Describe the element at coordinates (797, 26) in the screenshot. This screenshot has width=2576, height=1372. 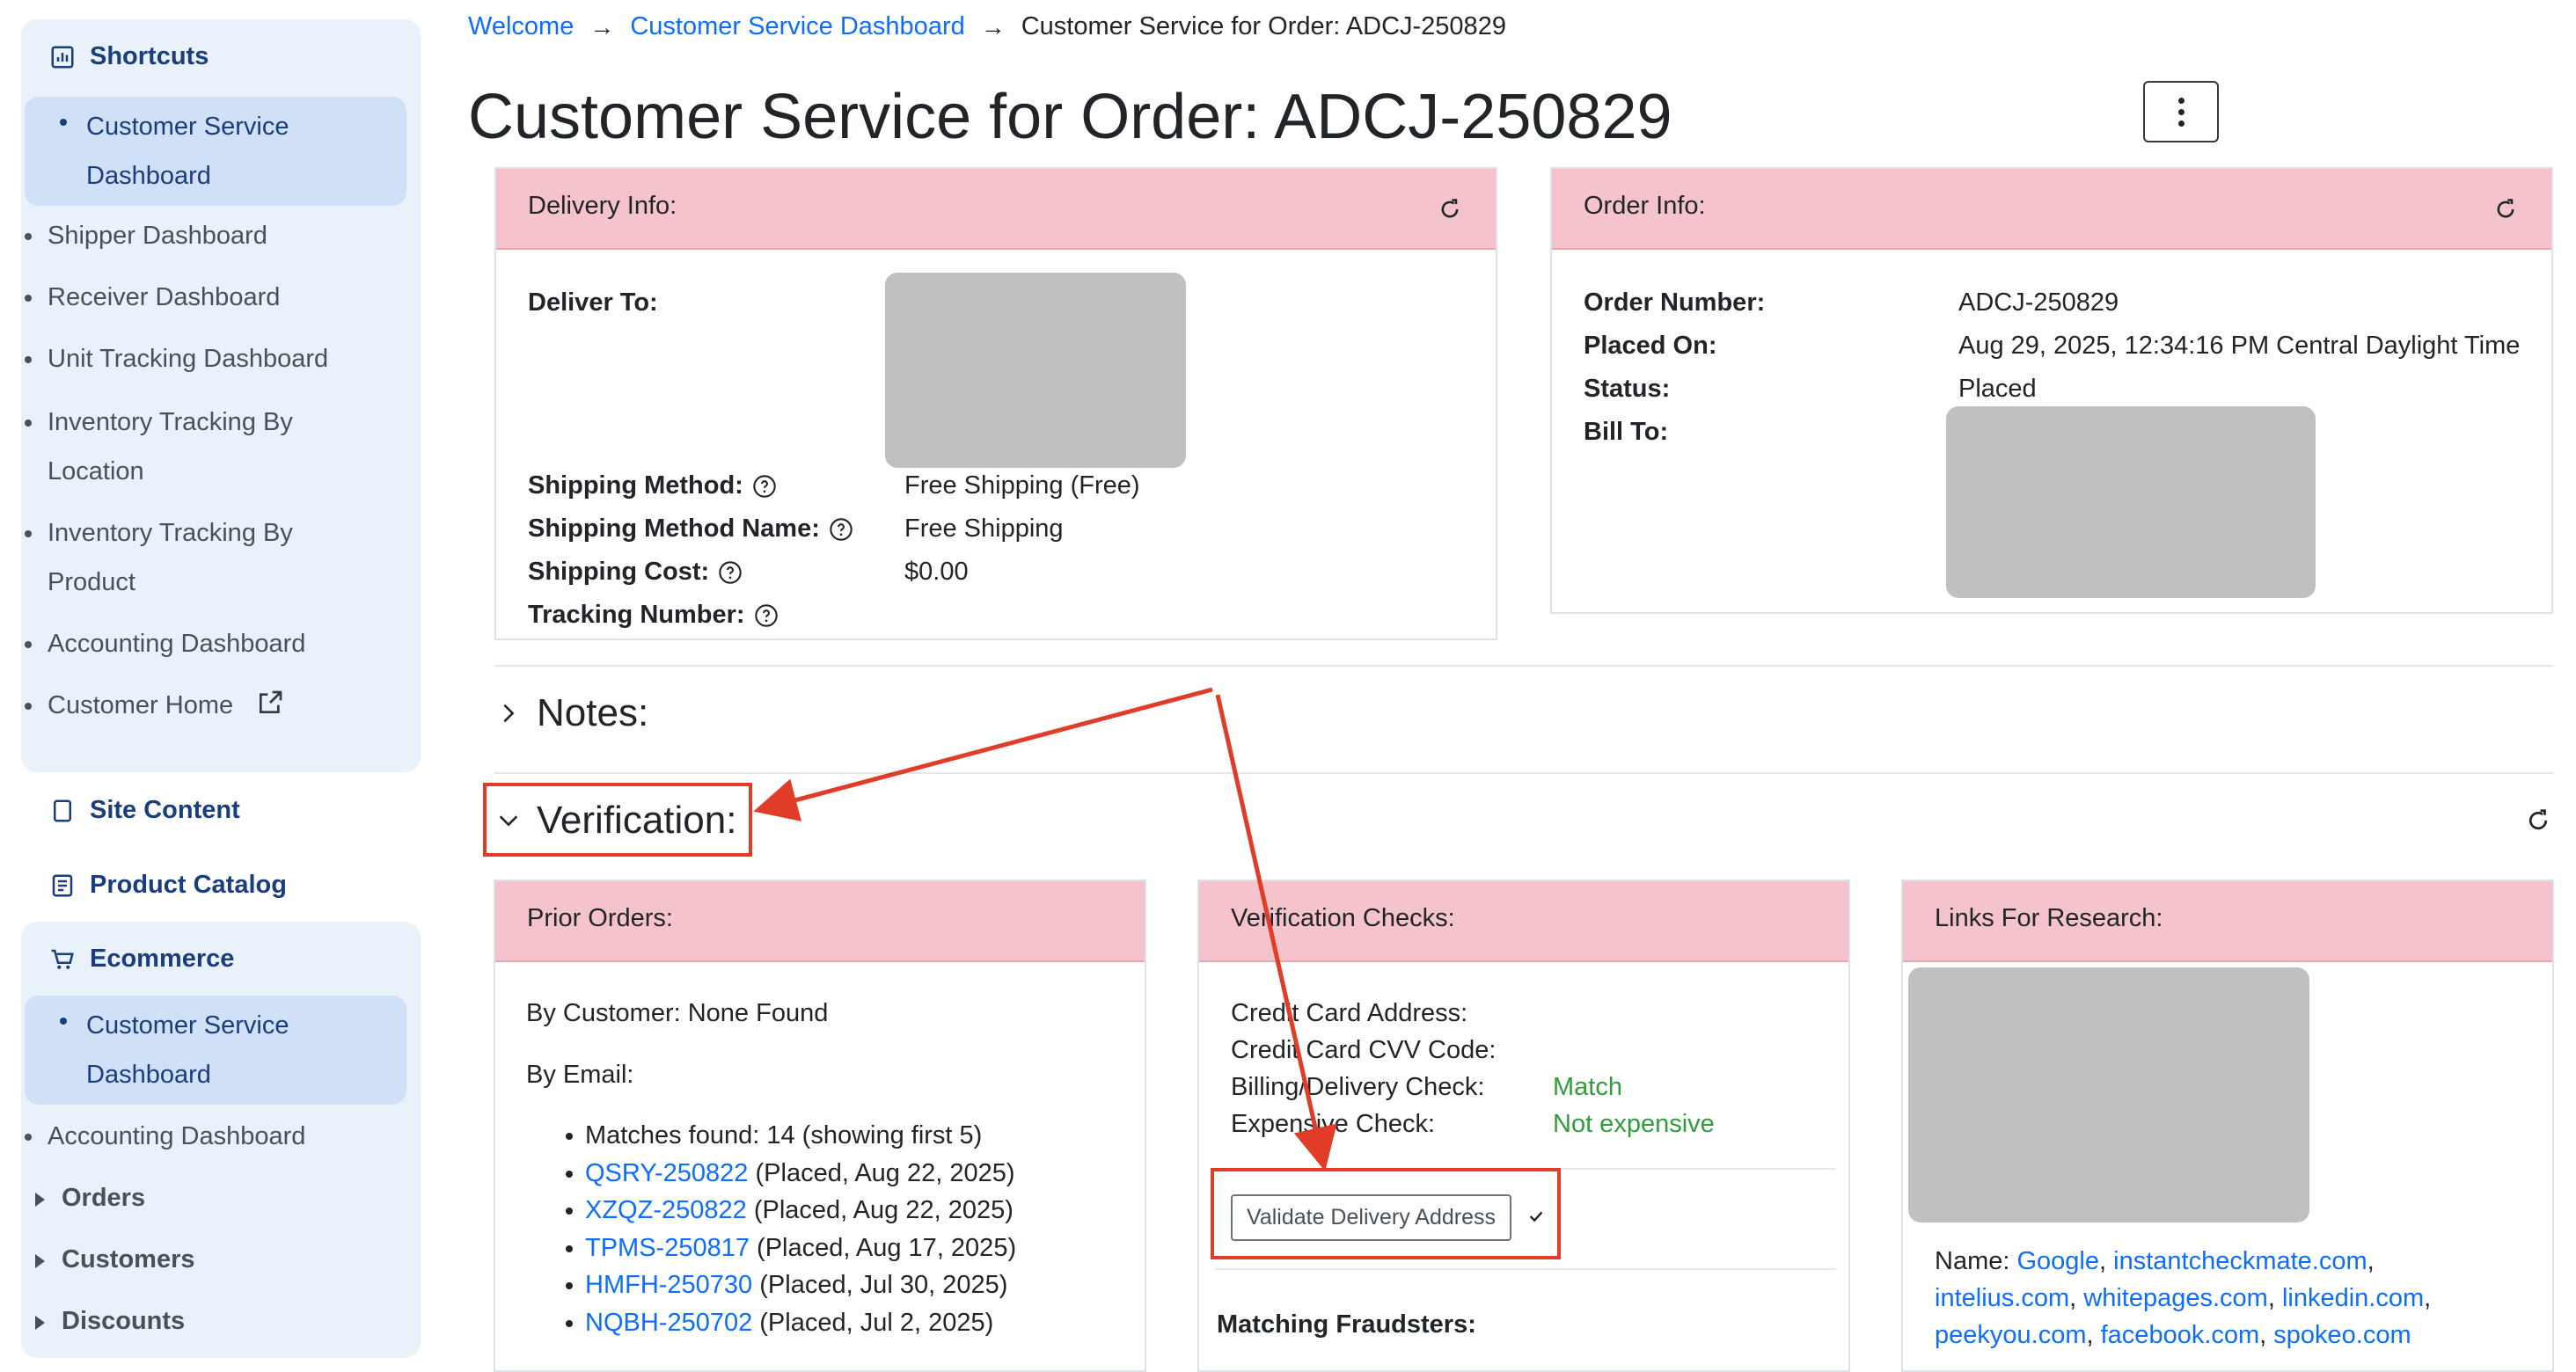
I see `breadcrumb-dashboard: Customer Service Dashboard` at that location.